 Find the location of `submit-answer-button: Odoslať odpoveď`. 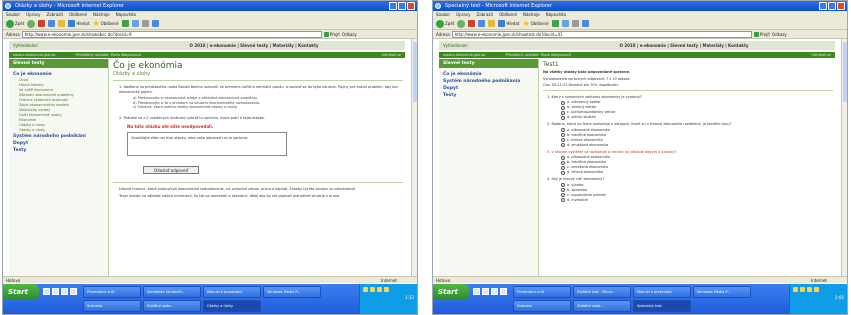

submit-answer-button: Odoslať odpoveď is located at coordinates (171, 170).